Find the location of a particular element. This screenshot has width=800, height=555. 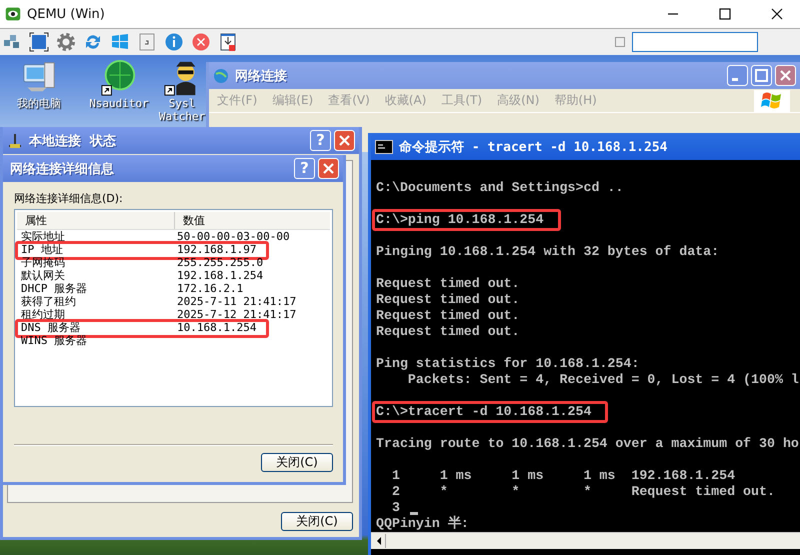

column-header: 属性 is located at coordinates (96, 220).